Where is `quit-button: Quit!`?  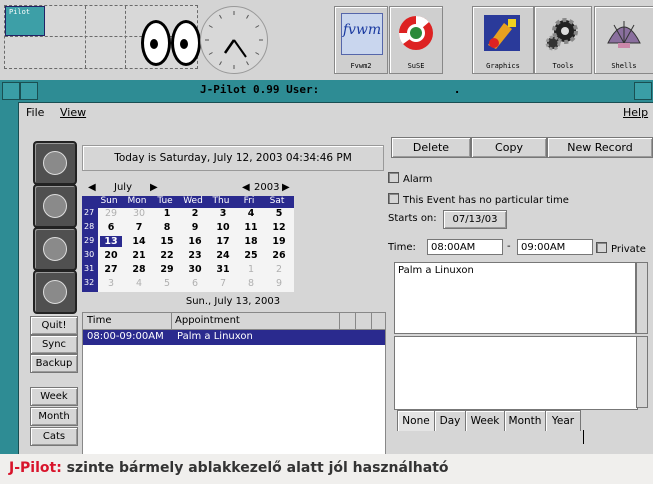 quit-button: Quit! is located at coordinates (54, 325).